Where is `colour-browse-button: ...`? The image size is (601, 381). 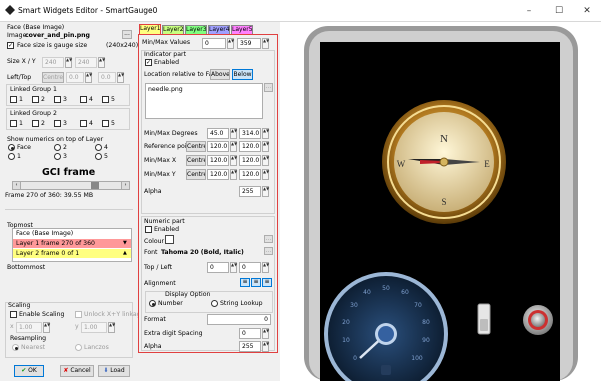 colour-browse-button: ... is located at coordinates (268, 239).